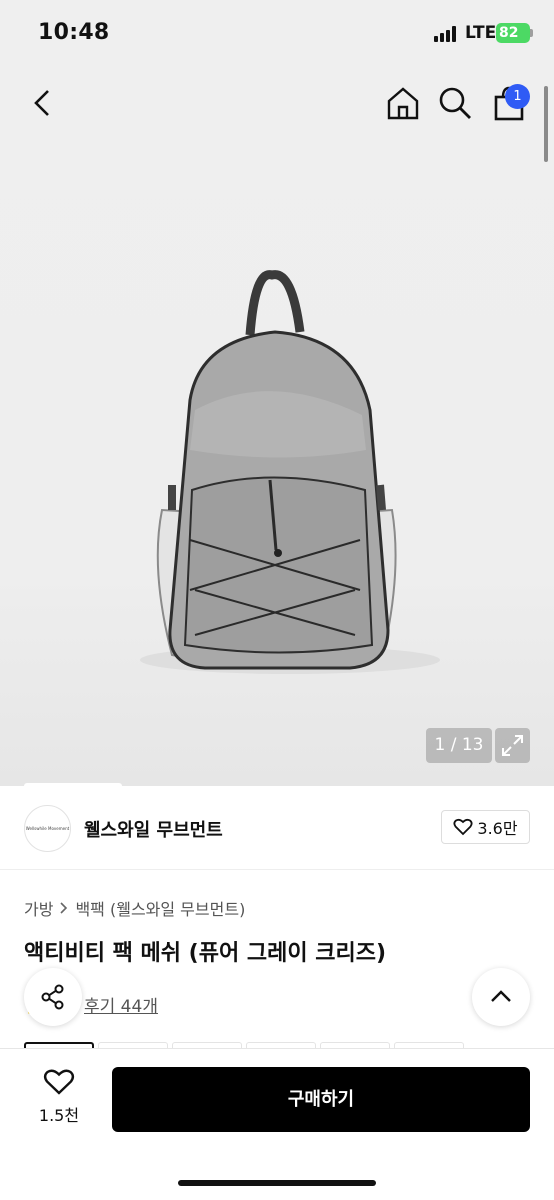  What do you see at coordinates (481, 33) in the screenshot?
I see `network-label: LTE` at bounding box center [481, 33].